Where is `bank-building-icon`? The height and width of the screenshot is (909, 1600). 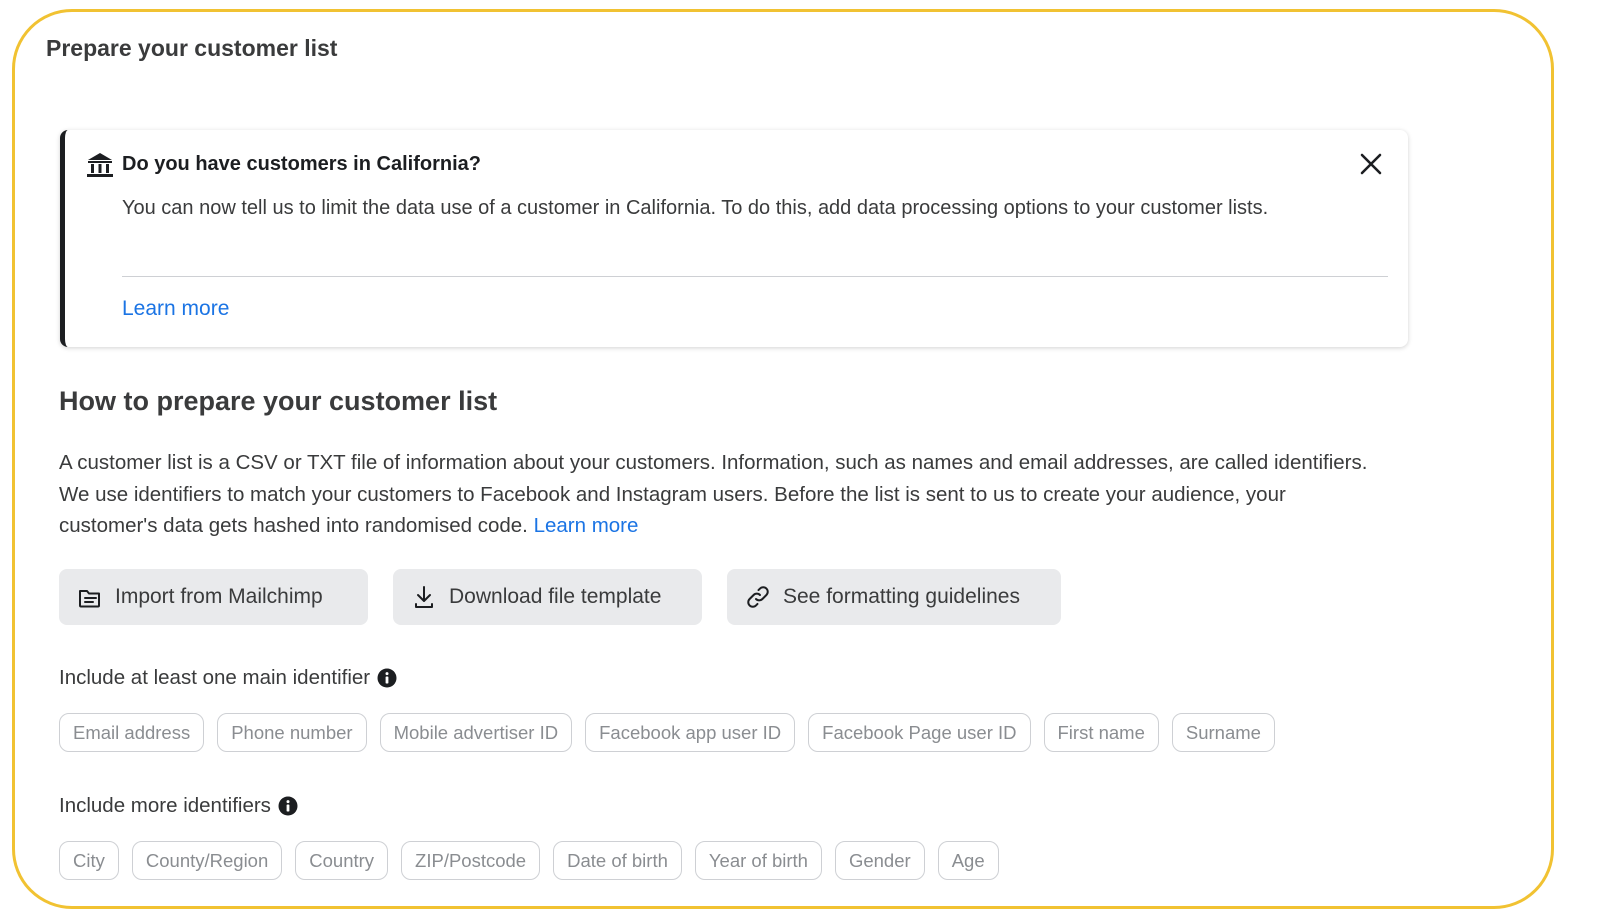 bank-building-icon is located at coordinates (100, 165).